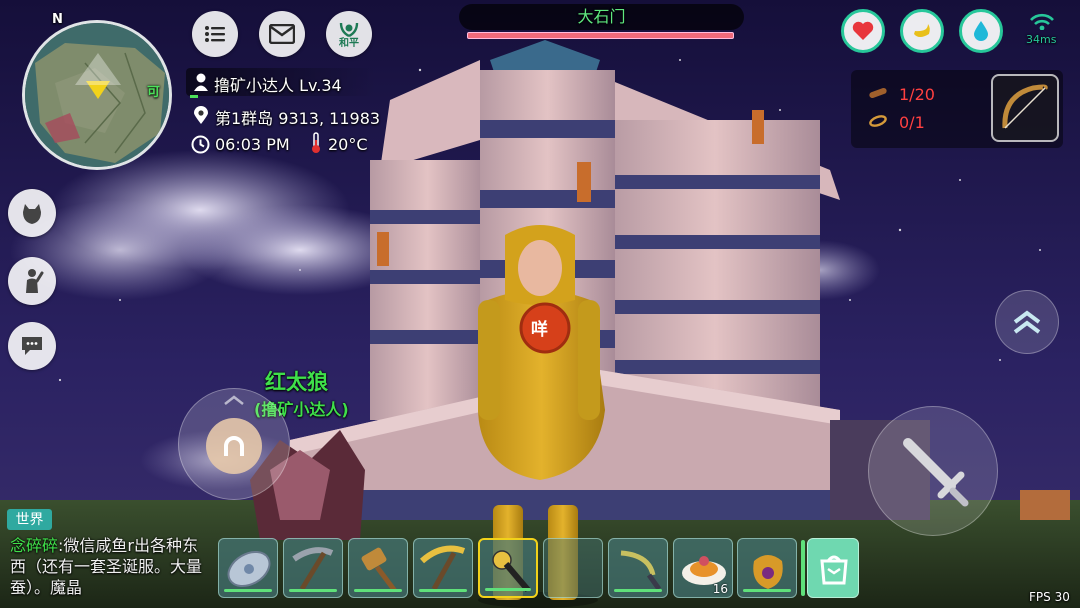 This screenshot has width=1080, height=608. Describe the element at coordinates (34, 545) in the screenshot. I see `chat-sender: 念碎碎` at that location.